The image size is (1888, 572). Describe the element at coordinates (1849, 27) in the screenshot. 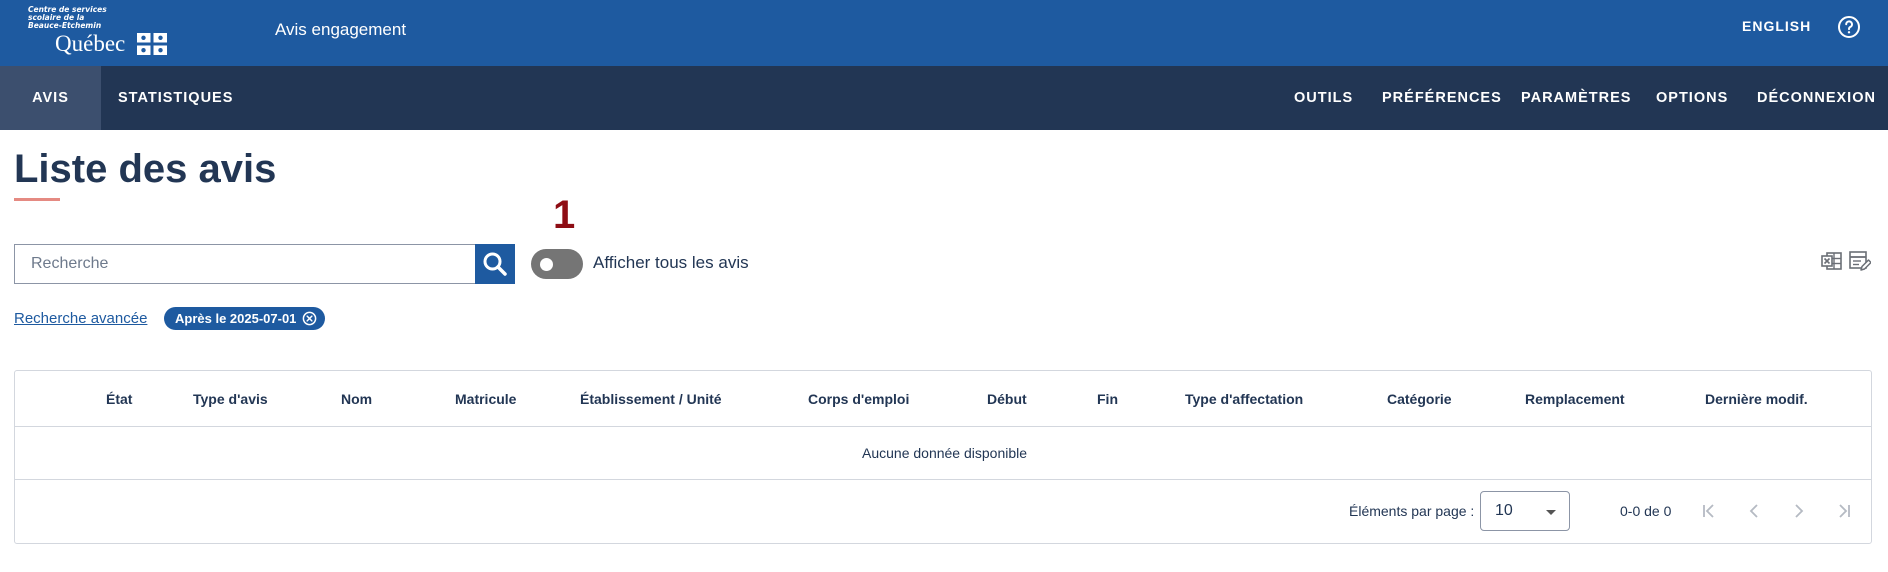

I see `question-circle-icon` at that location.